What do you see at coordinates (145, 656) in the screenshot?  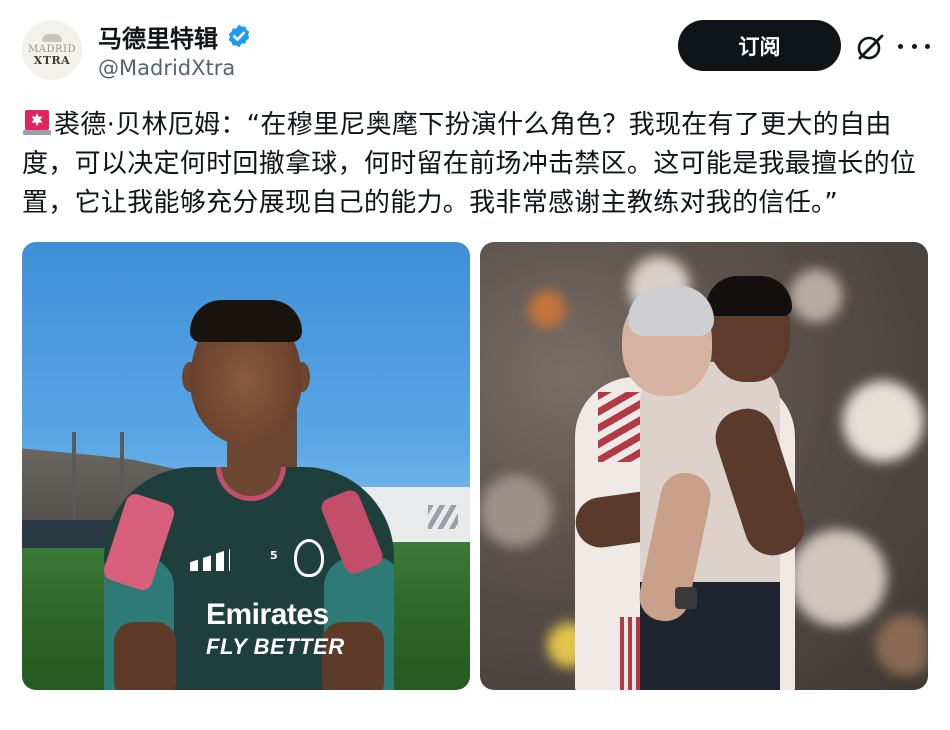 I see `photo-arm` at bounding box center [145, 656].